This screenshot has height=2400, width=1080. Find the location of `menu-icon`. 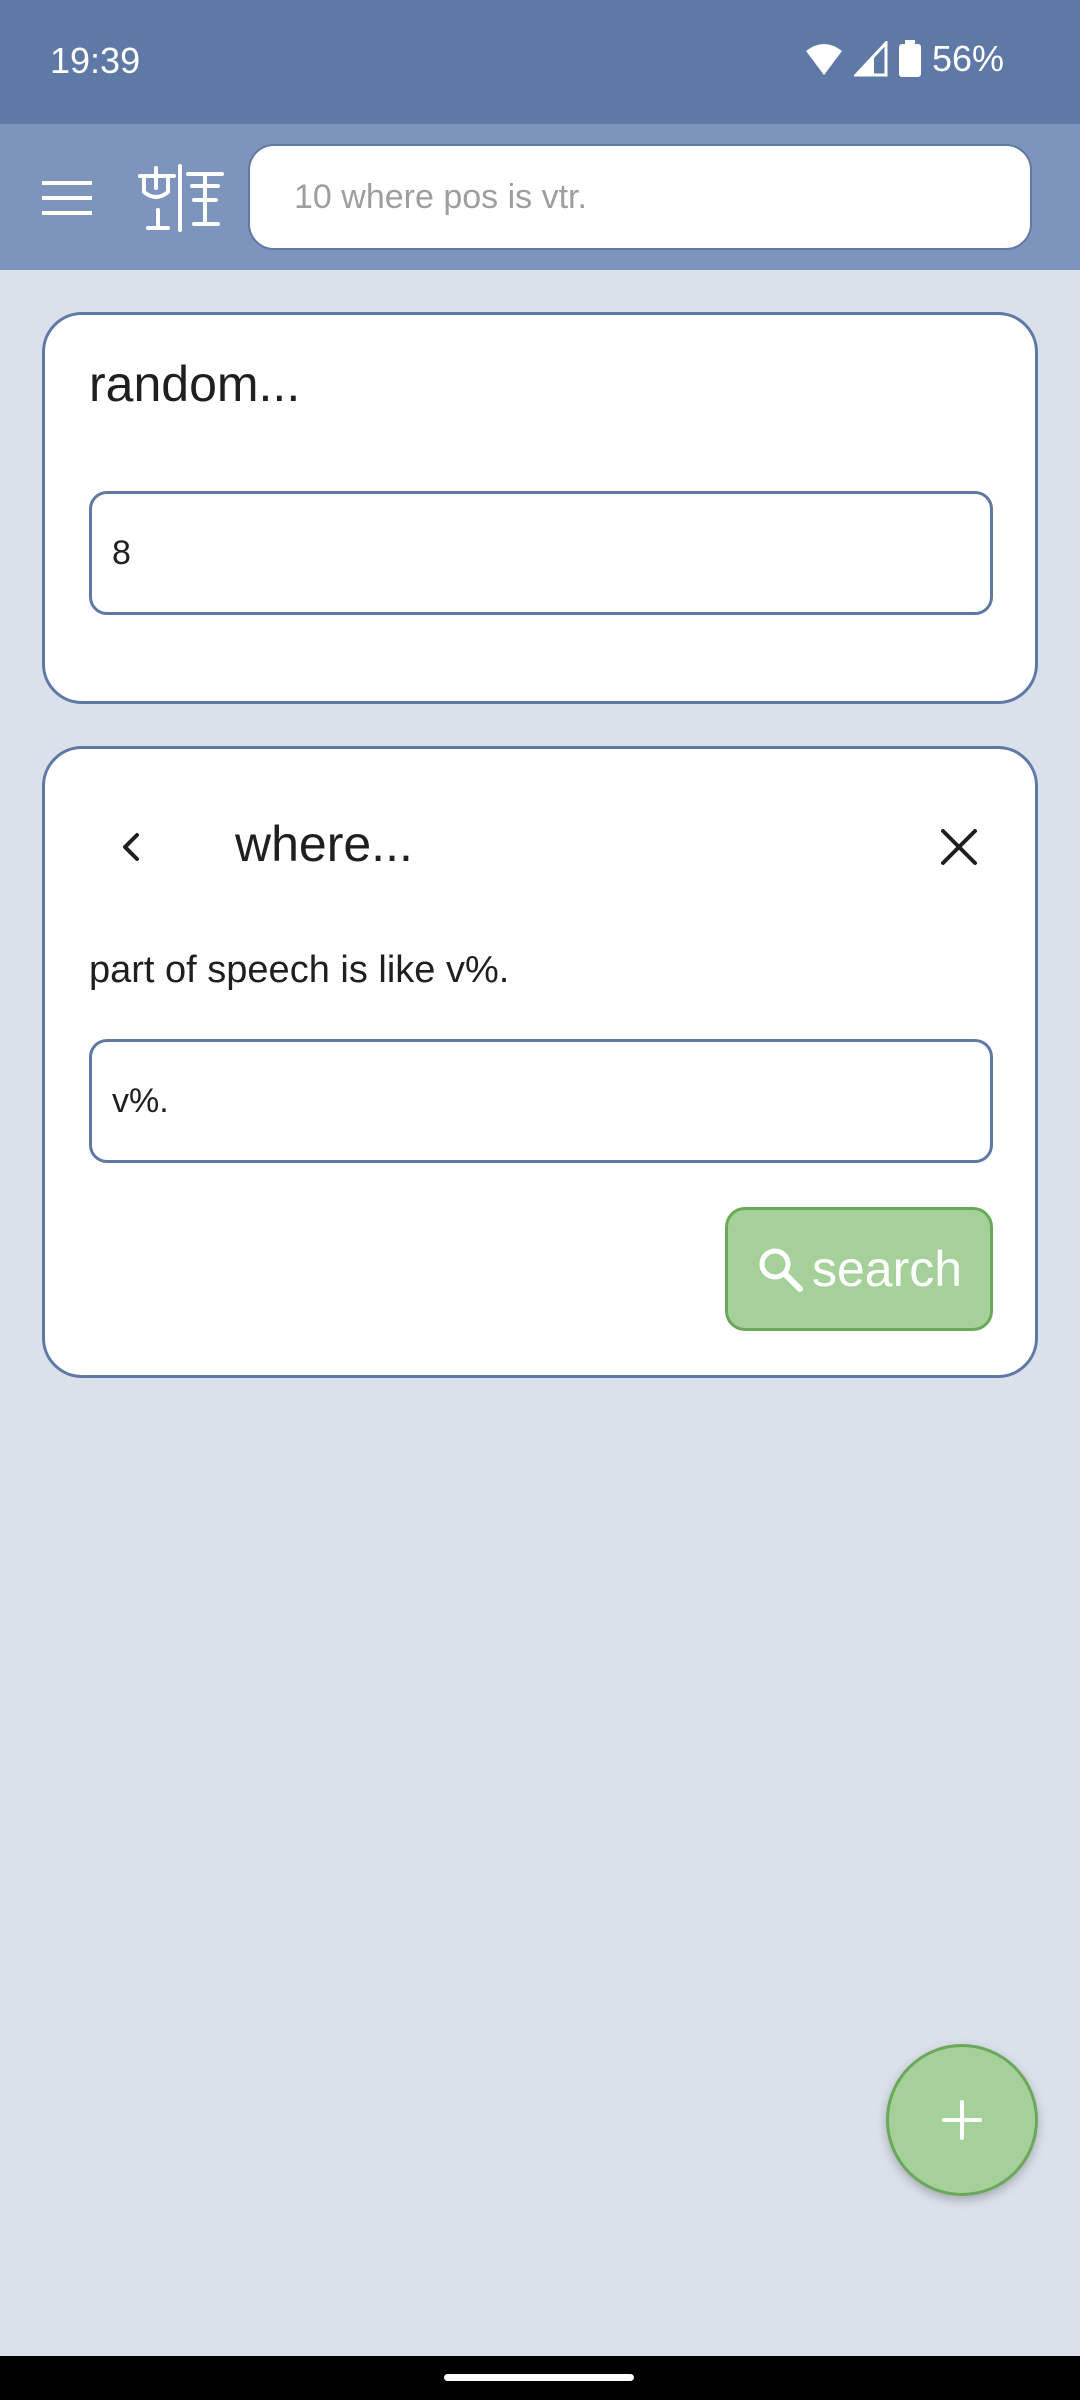

menu-icon is located at coordinates (67, 198).